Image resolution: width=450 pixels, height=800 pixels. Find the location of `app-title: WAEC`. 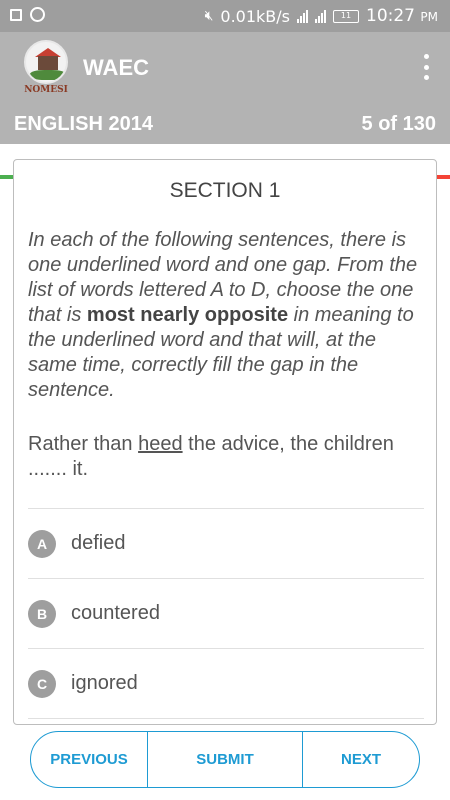

app-title: WAEC is located at coordinates (116, 67).